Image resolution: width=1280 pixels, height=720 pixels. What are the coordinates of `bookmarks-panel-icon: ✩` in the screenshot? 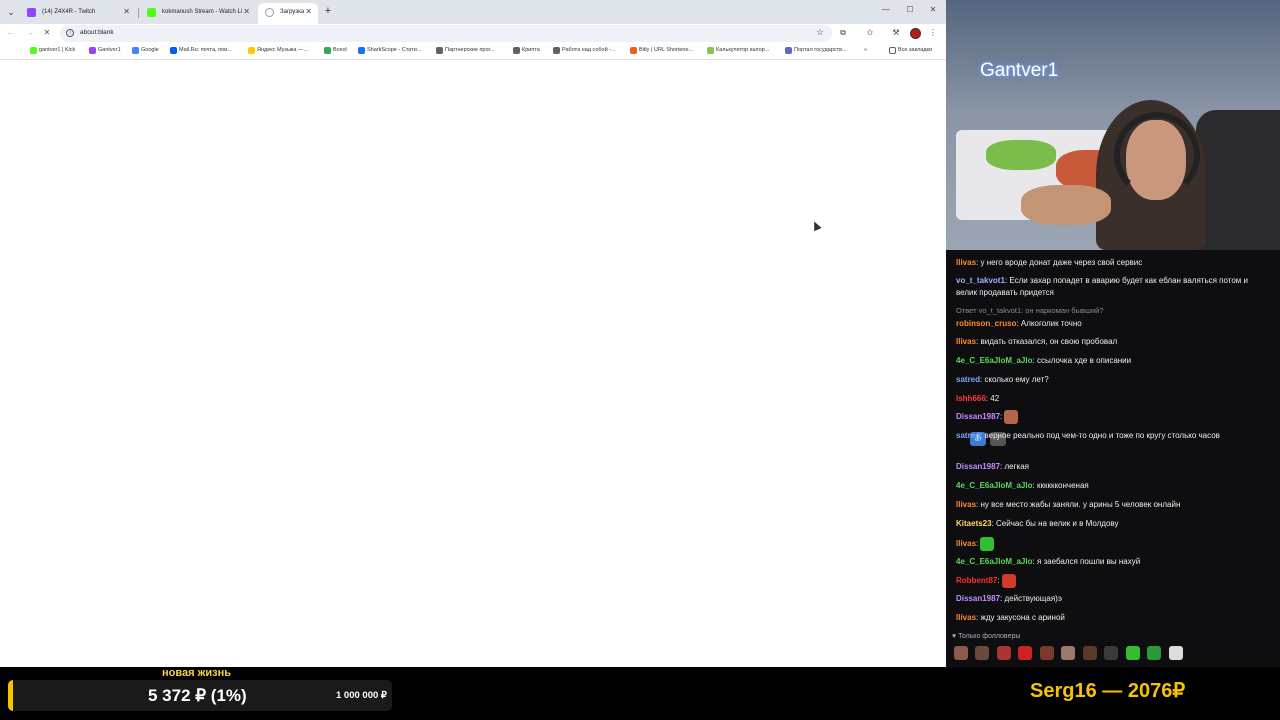 It's located at (870, 32).